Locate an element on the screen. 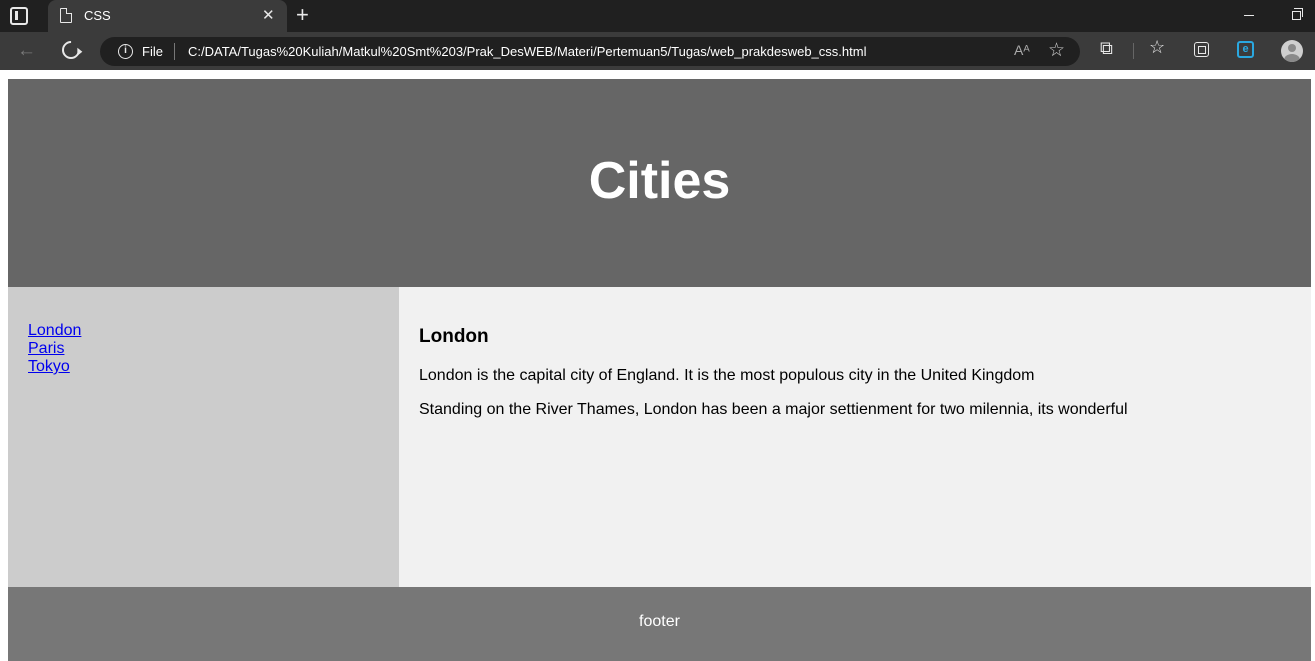 This screenshot has height=661, width=1315. back-icon: ← is located at coordinates (26, 51).